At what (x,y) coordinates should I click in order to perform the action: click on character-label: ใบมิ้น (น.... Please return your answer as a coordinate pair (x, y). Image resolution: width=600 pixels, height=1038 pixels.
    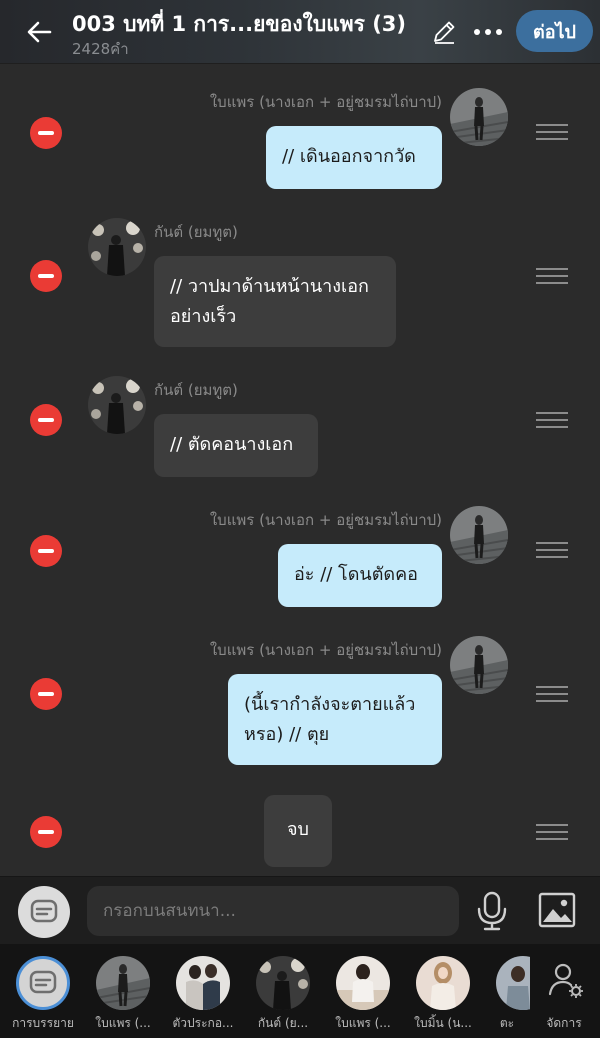
    Looking at the image, I should click on (443, 1023).